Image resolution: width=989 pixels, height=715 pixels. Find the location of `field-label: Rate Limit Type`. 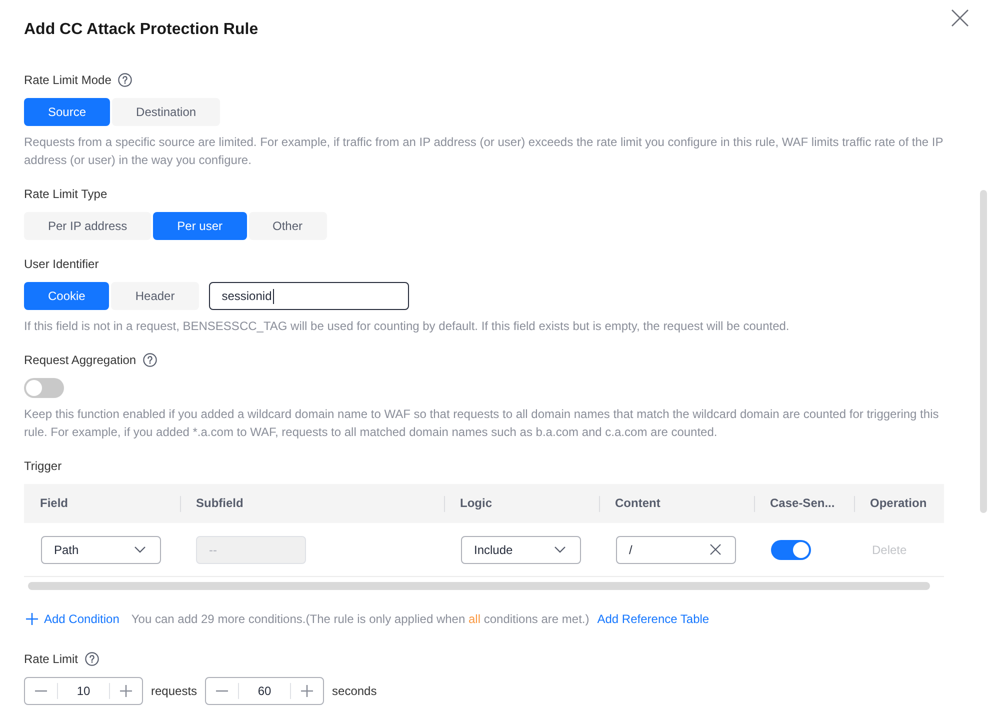

field-label: Rate Limit Type is located at coordinates (66, 194).